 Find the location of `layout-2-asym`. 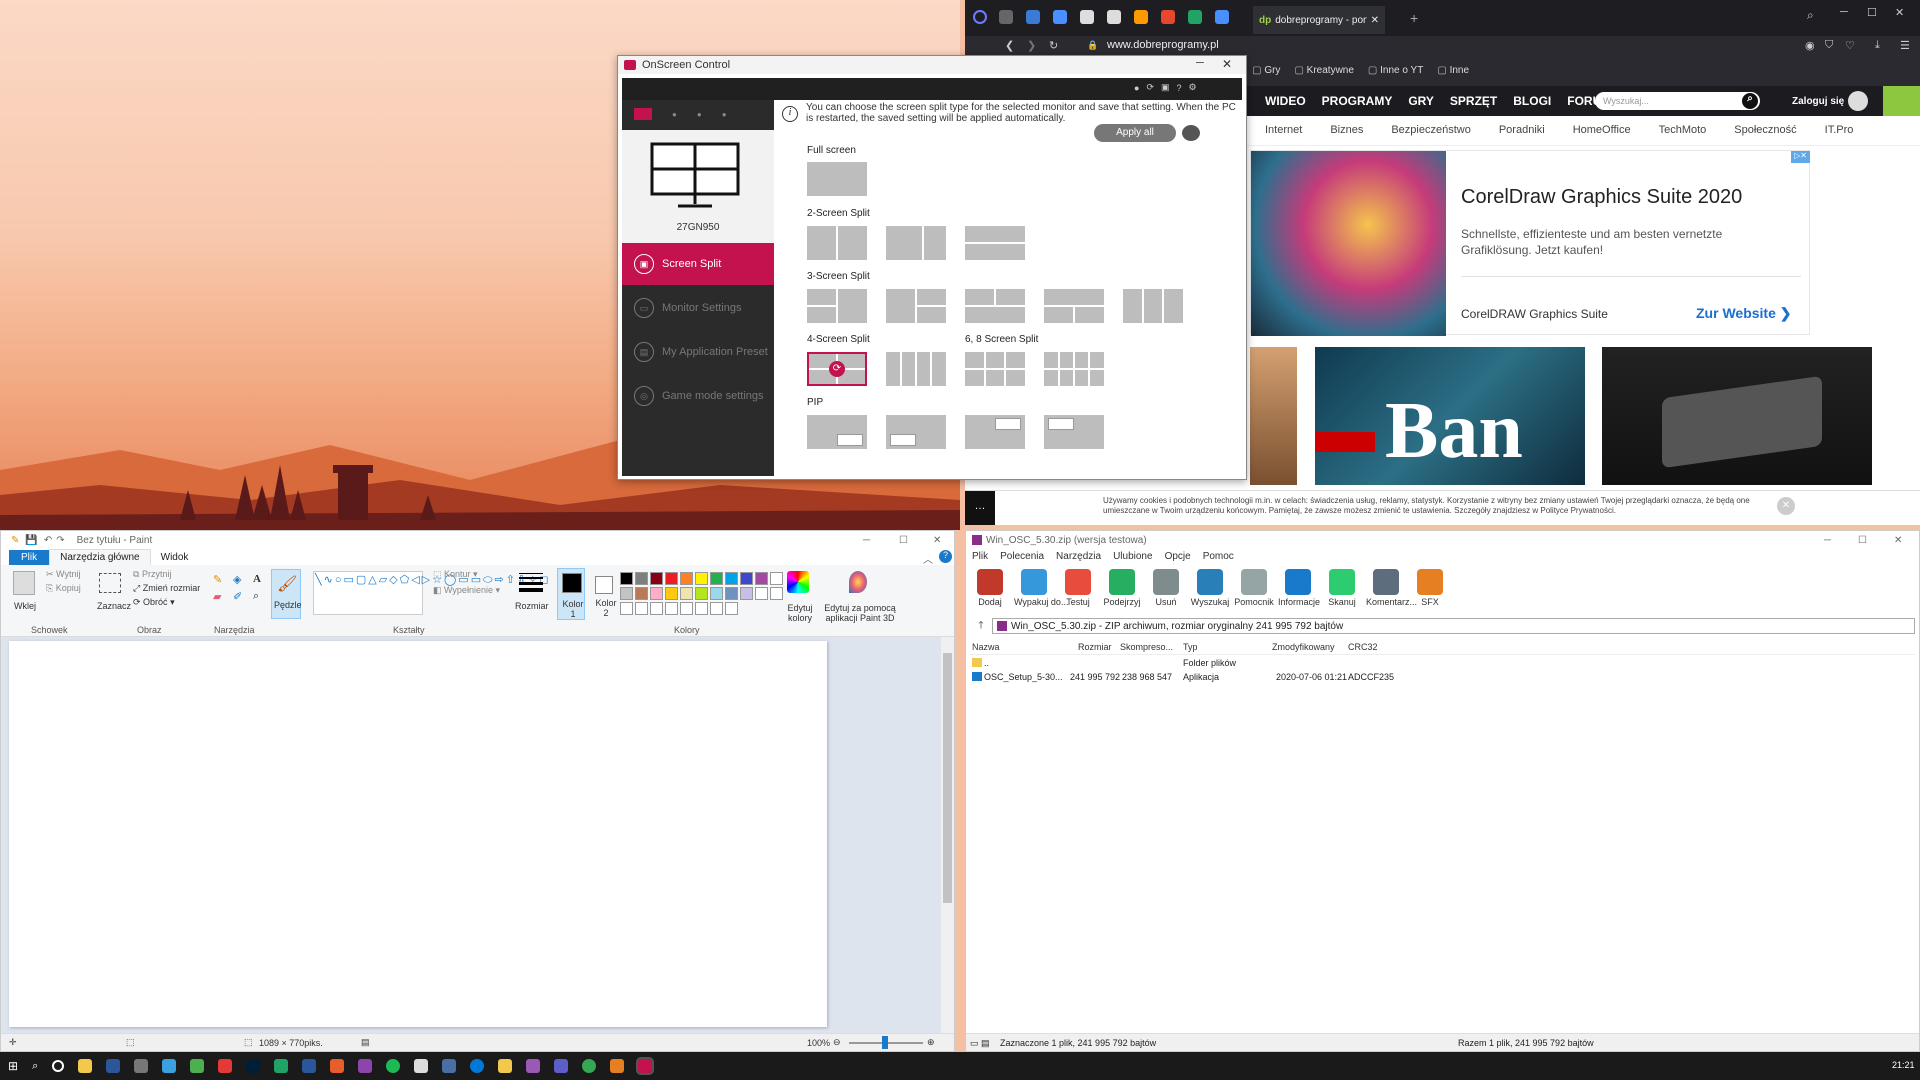

layout-2-asym is located at coordinates (916, 243).